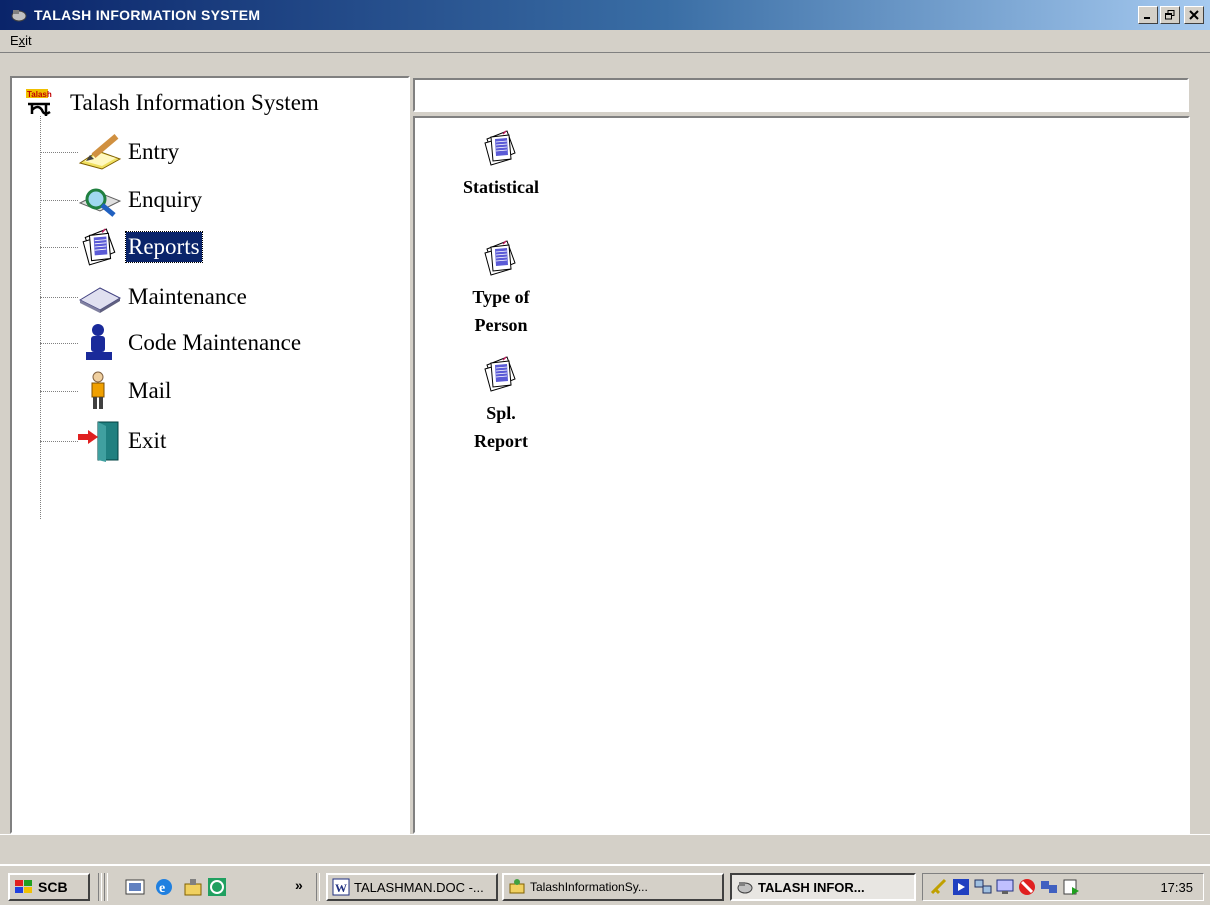 Image resolution: width=1210 pixels, height=905 pixels. What do you see at coordinates (106, 391) in the screenshot?
I see `tree-item-mail: Mail` at bounding box center [106, 391].